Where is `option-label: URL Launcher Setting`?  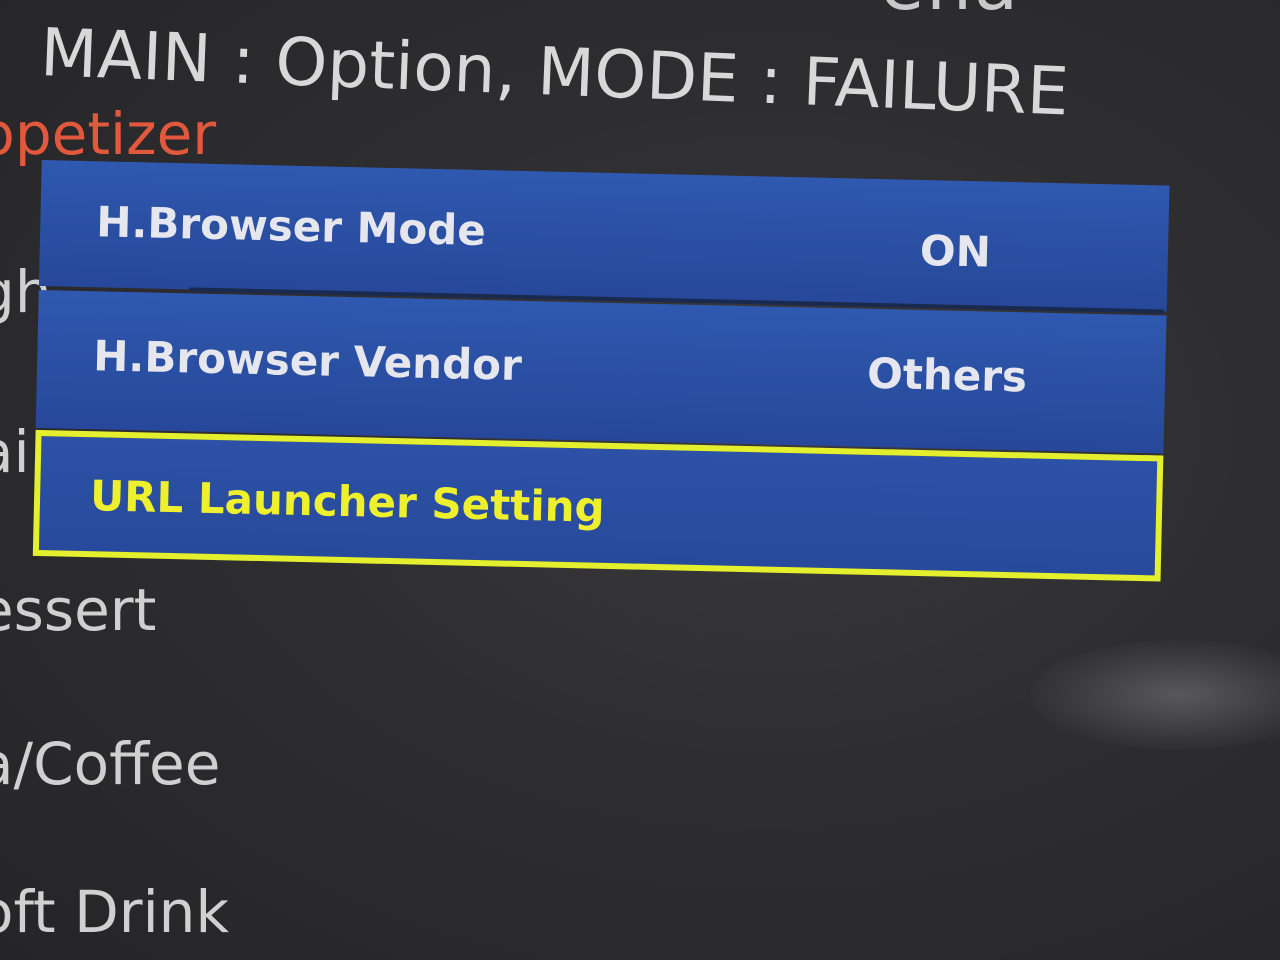
option-label: URL Launcher Setting is located at coordinates (347, 501).